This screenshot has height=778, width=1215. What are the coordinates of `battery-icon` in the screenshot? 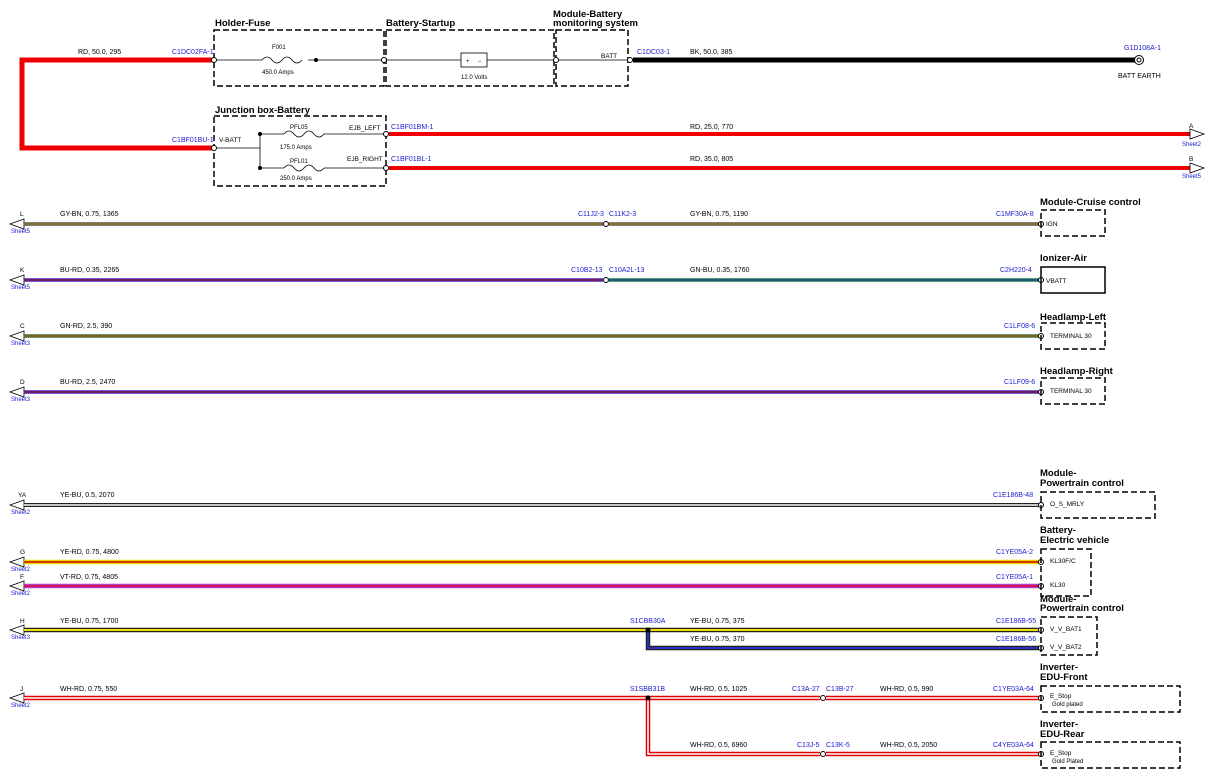 It's located at (474, 60).